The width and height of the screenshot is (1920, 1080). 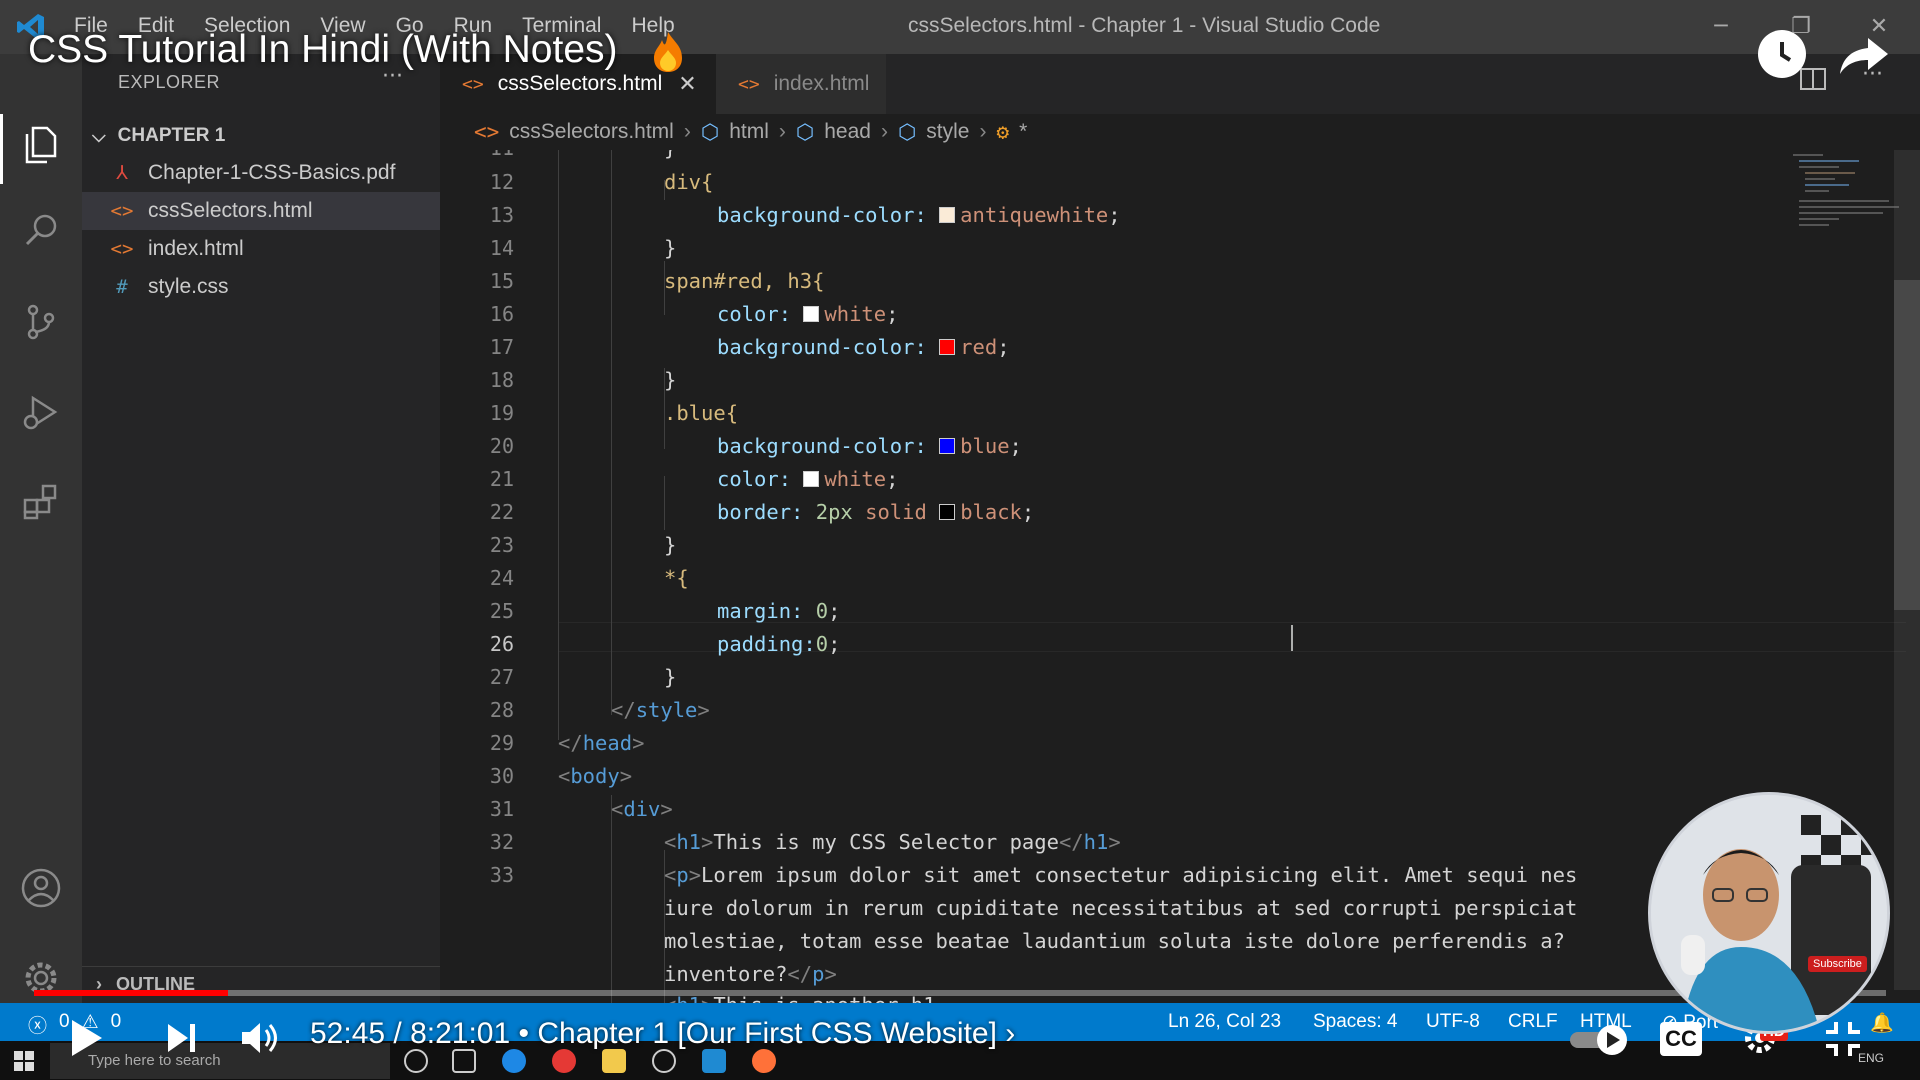 I want to click on chapter-title: • Chapter 1 [Our First CSS Website], so click(x=758, y=1033).